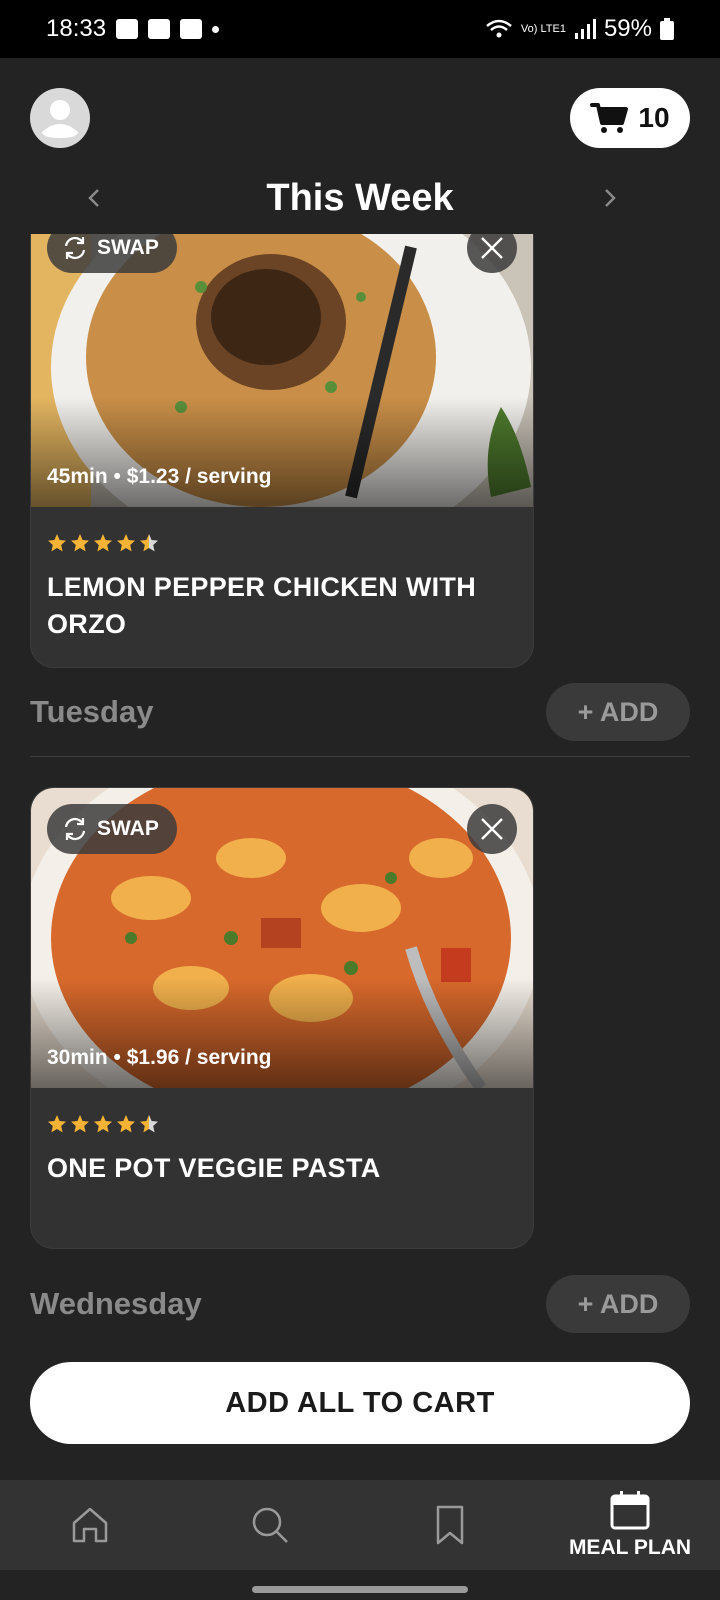  What do you see at coordinates (630, 1547) in the screenshot?
I see `nav-meal-plan-label: MEAL PLAN` at bounding box center [630, 1547].